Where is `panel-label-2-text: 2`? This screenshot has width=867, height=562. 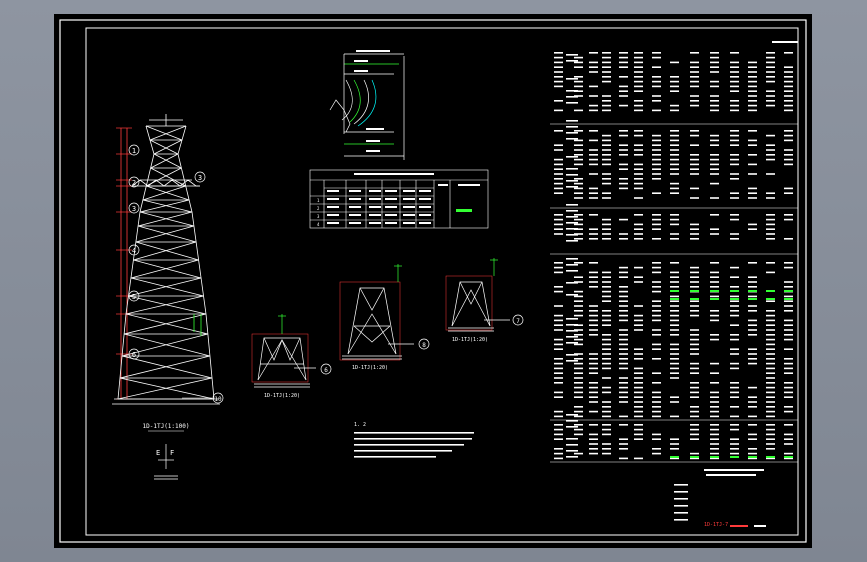
panel-label-2-text: 2 is located at coordinates (134, 183).